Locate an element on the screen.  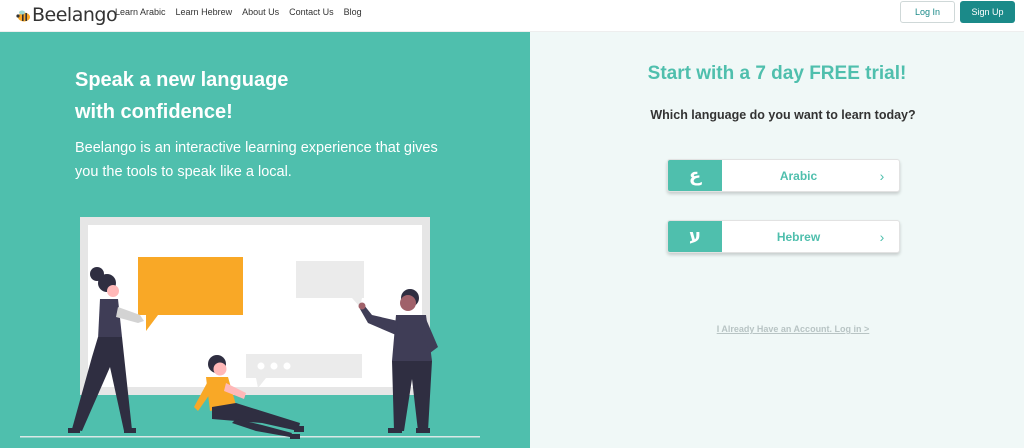
hebrew-language-button: ע Hebrew › is located at coordinates (783, 236).